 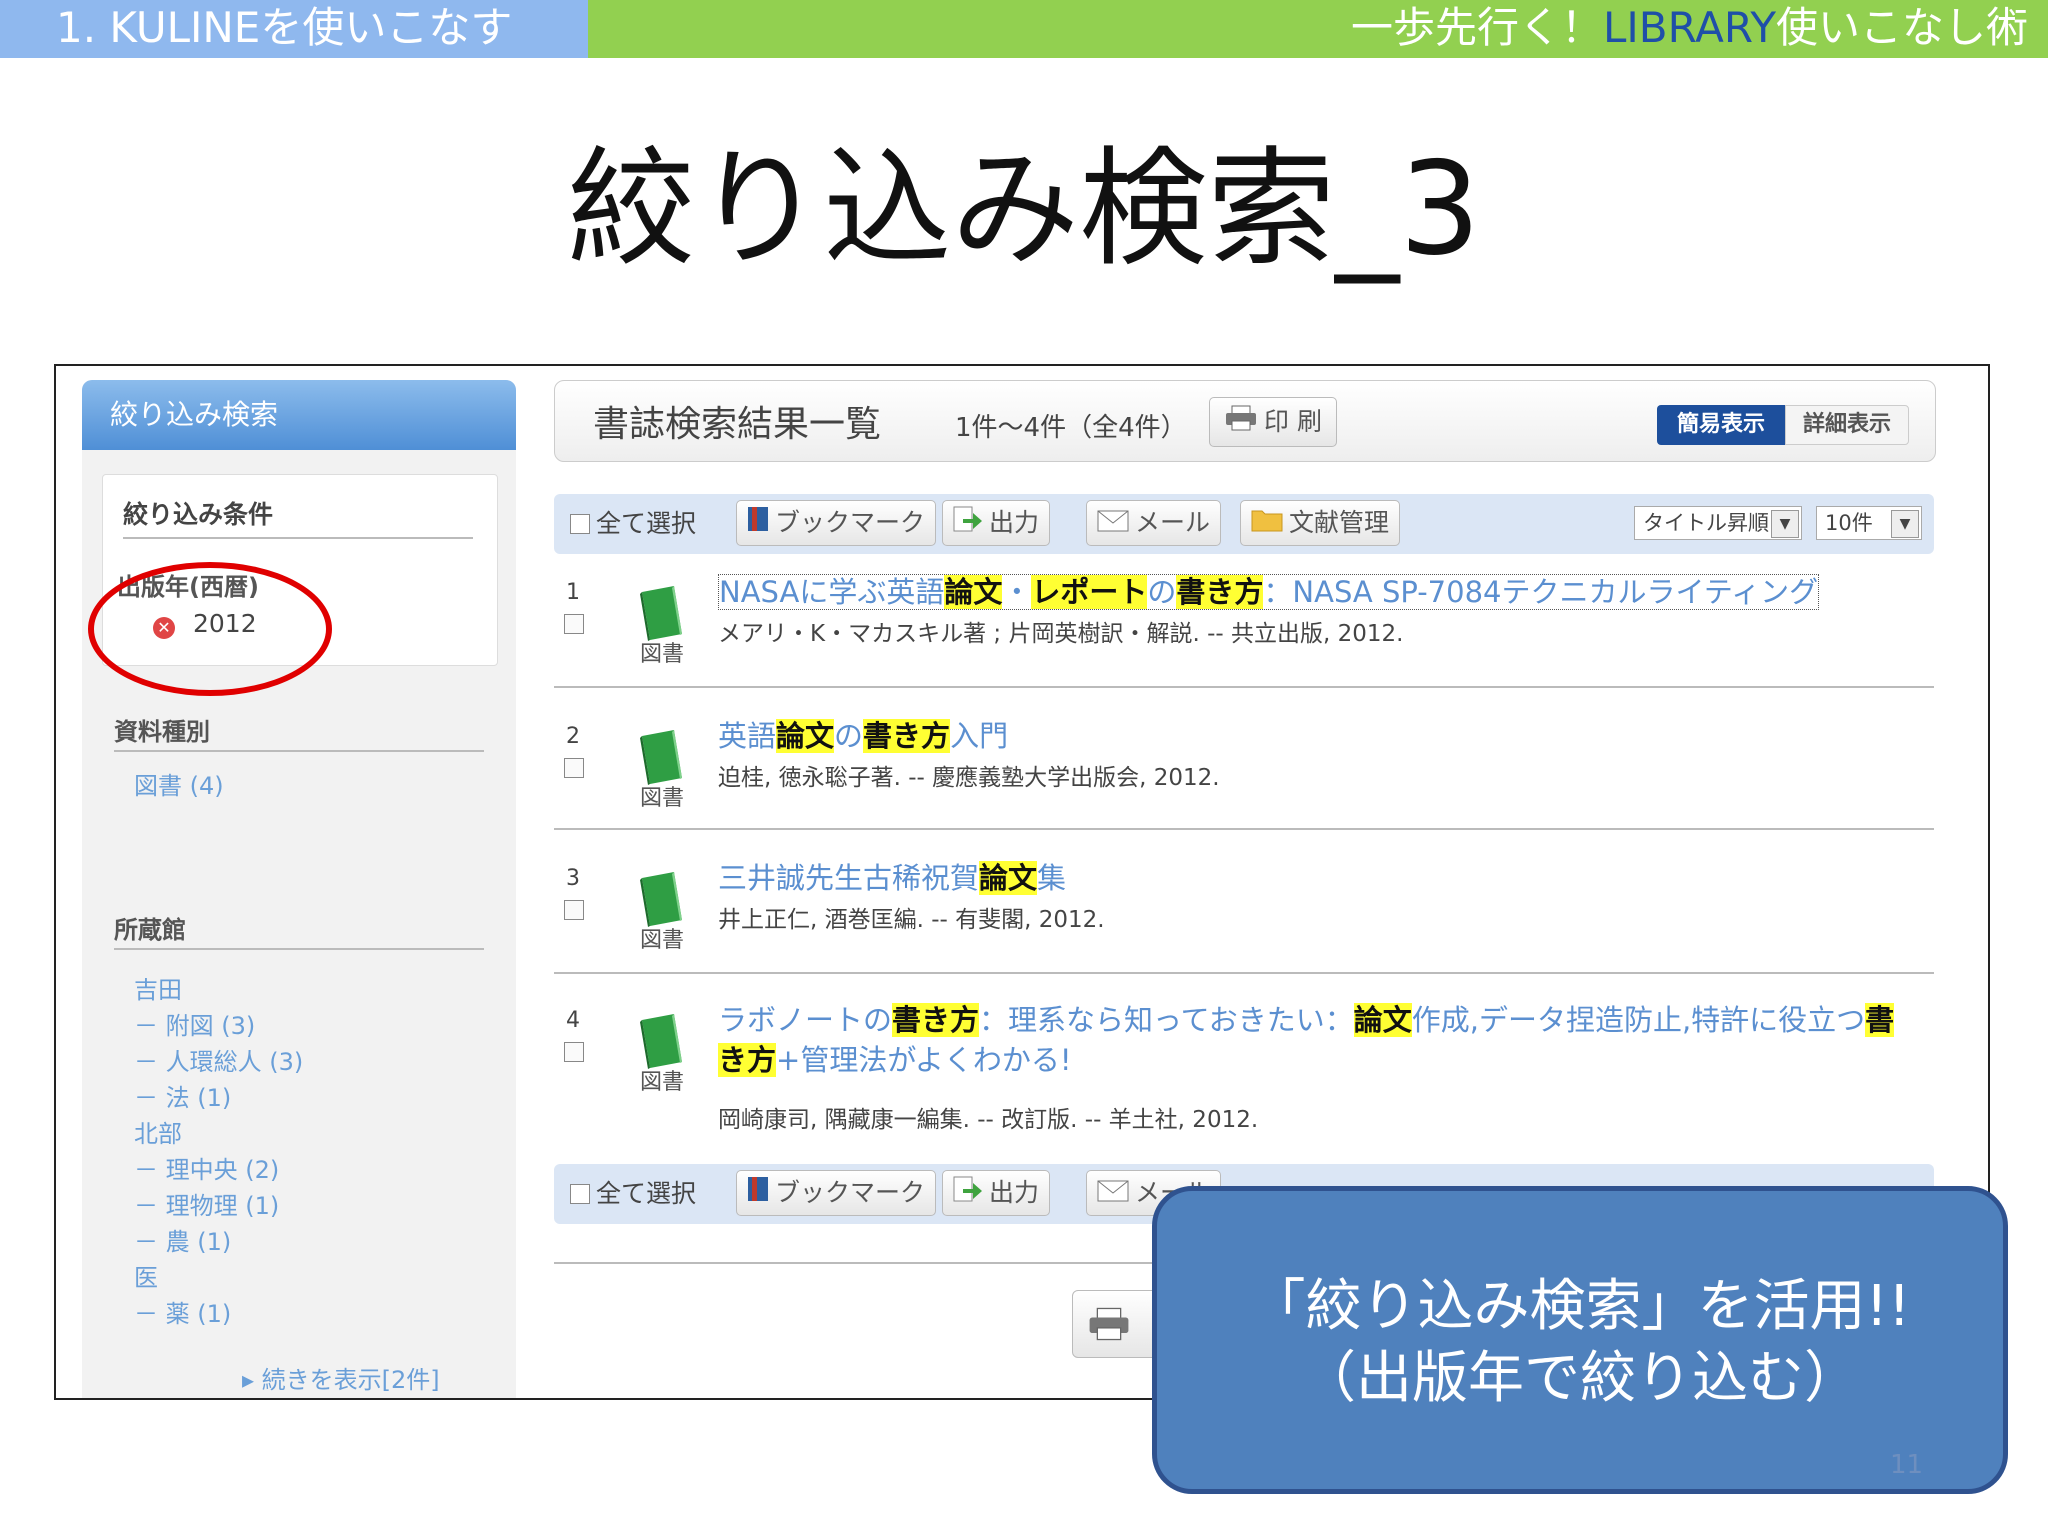 I want to click on sort-value: タイトル昇順, so click(x=1706, y=523).